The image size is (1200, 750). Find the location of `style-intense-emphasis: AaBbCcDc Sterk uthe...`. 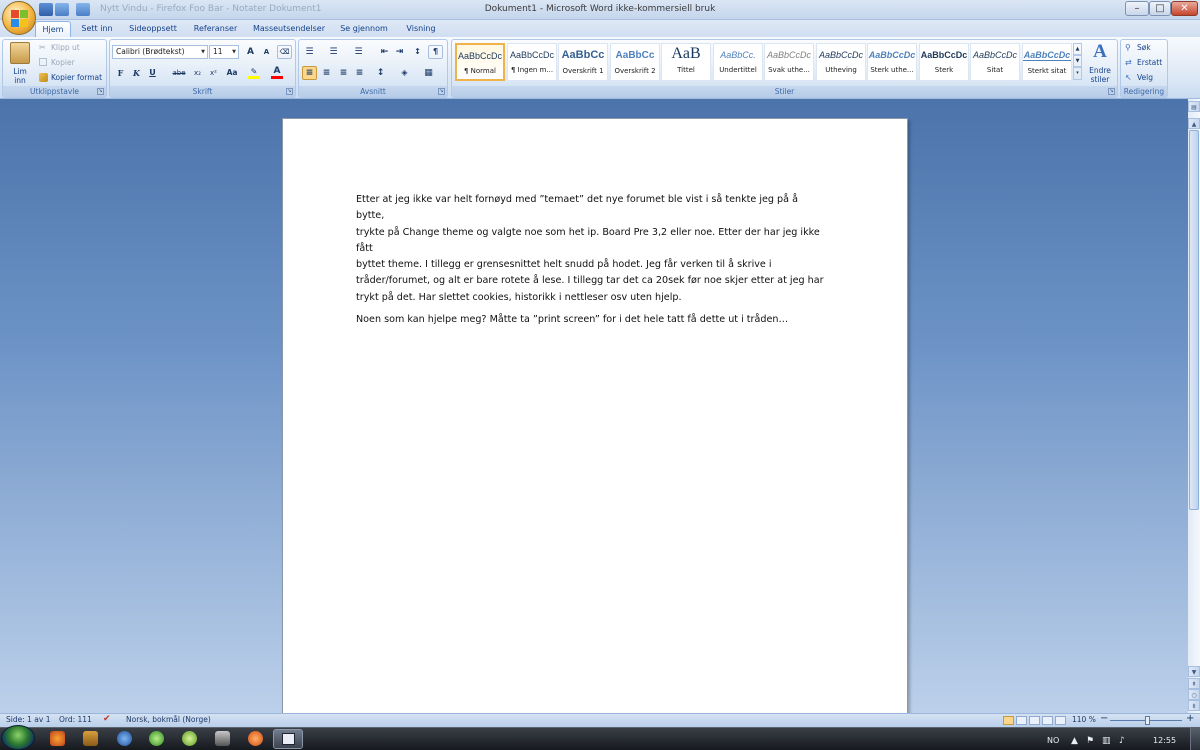

style-intense-emphasis: AaBbCcDc Sterk uthe... is located at coordinates (892, 62).